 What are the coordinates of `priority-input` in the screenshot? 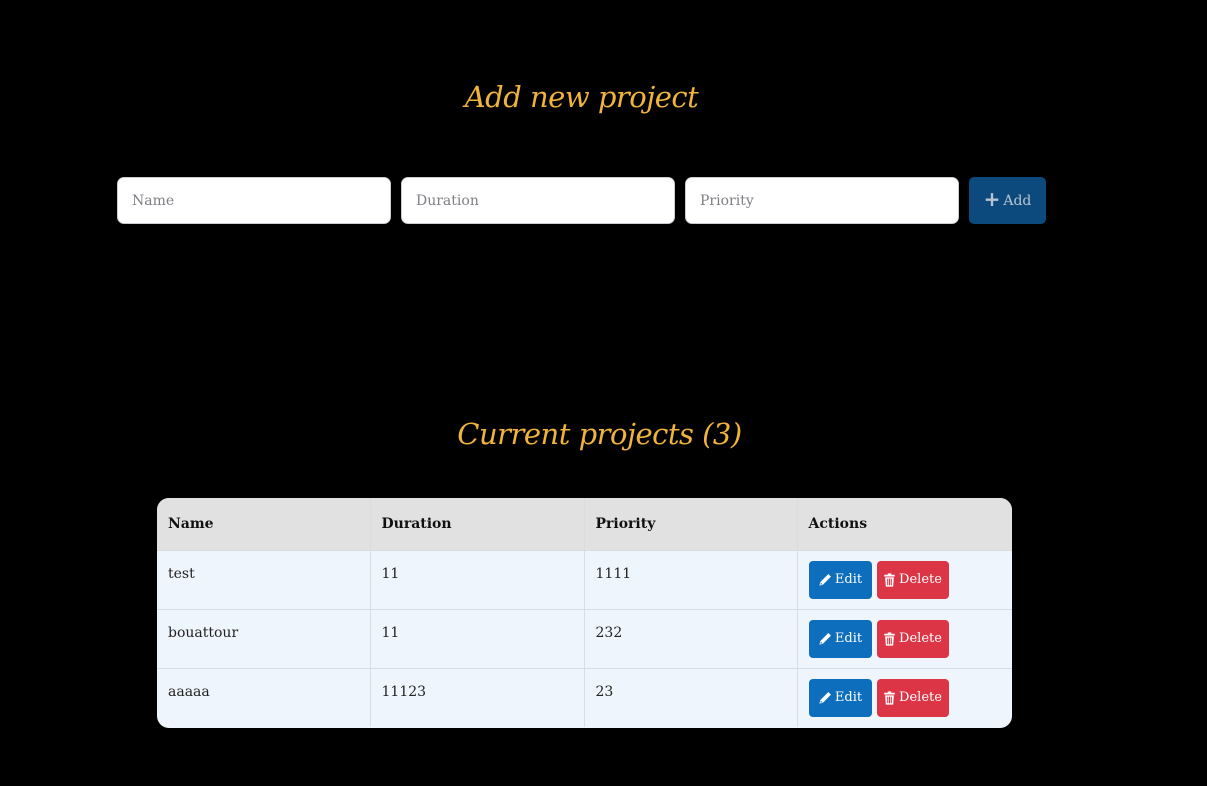 It's located at (822, 200).